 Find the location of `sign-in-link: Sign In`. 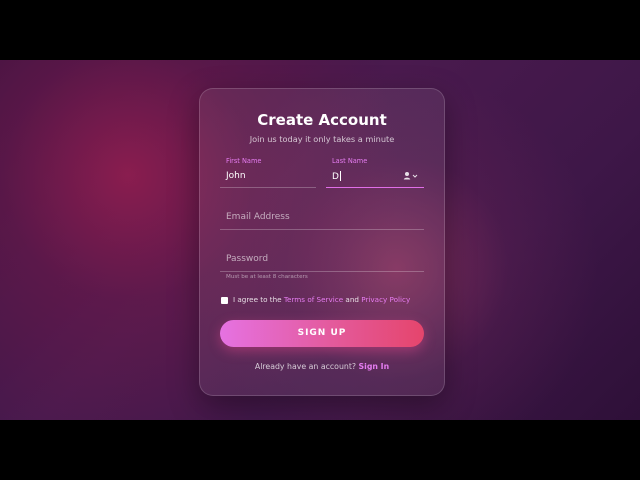

sign-in-link: Sign In is located at coordinates (374, 366).